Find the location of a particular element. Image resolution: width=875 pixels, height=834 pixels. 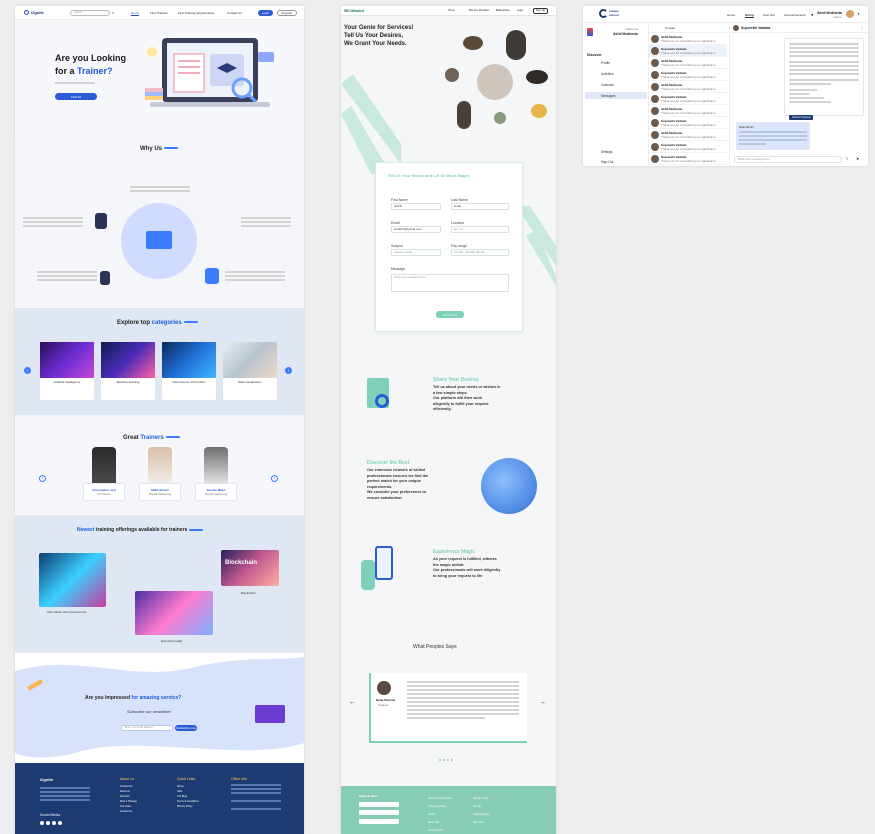

category-card: Machine learning is located at coordinates (128, 371).